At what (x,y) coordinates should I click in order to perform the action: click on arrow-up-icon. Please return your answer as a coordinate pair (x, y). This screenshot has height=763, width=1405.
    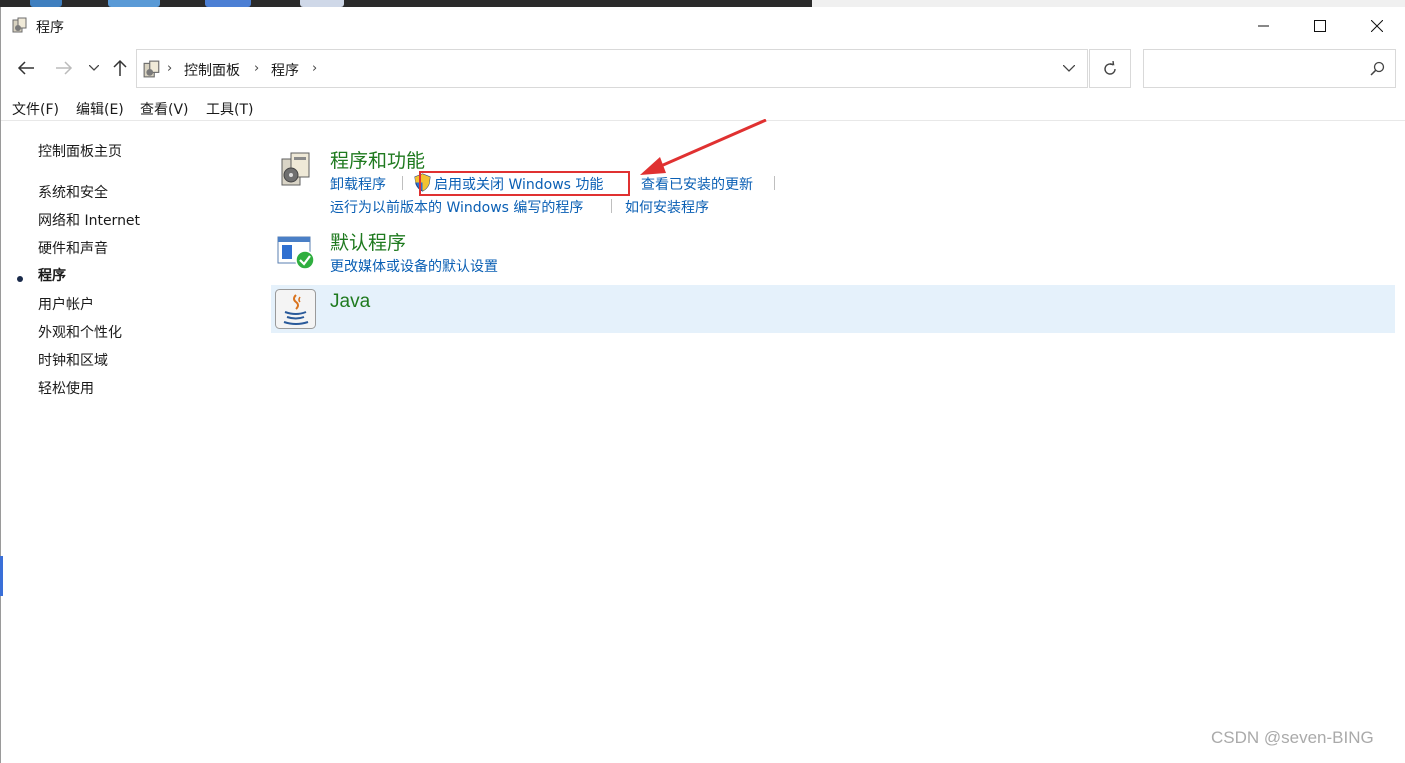
    Looking at the image, I should click on (120, 67).